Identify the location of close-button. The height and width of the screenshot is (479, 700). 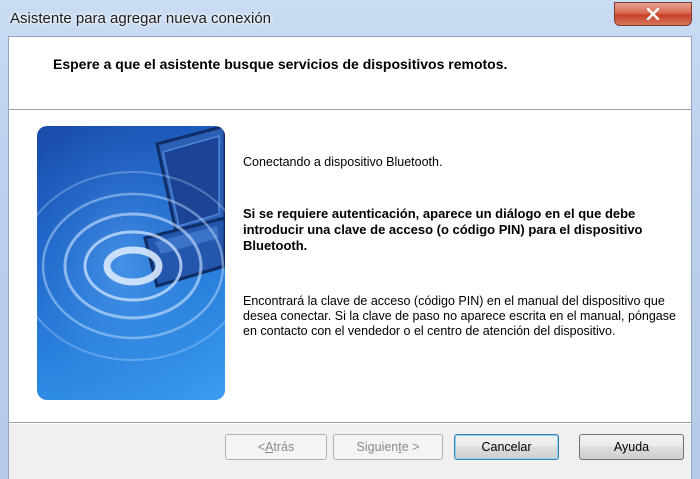
(653, 14).